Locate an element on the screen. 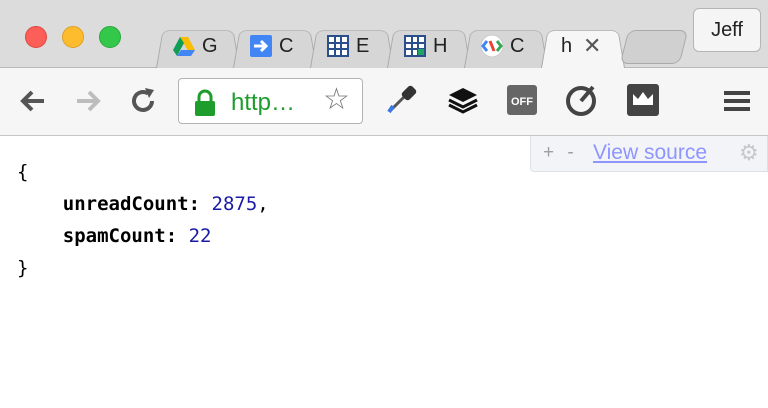  json-open-brace: { is located at coordinates (23, 172).